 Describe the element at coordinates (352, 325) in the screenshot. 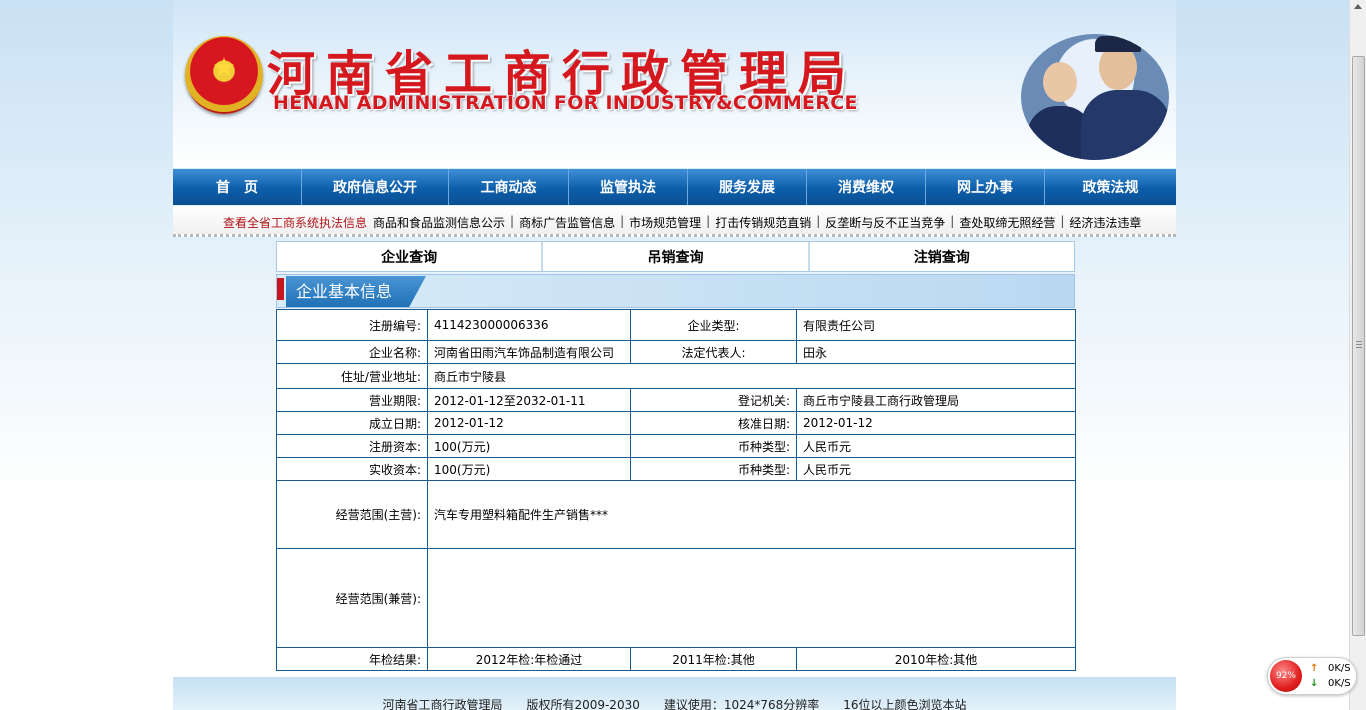

I see `reg-no-label: 注册编号:` at that location.